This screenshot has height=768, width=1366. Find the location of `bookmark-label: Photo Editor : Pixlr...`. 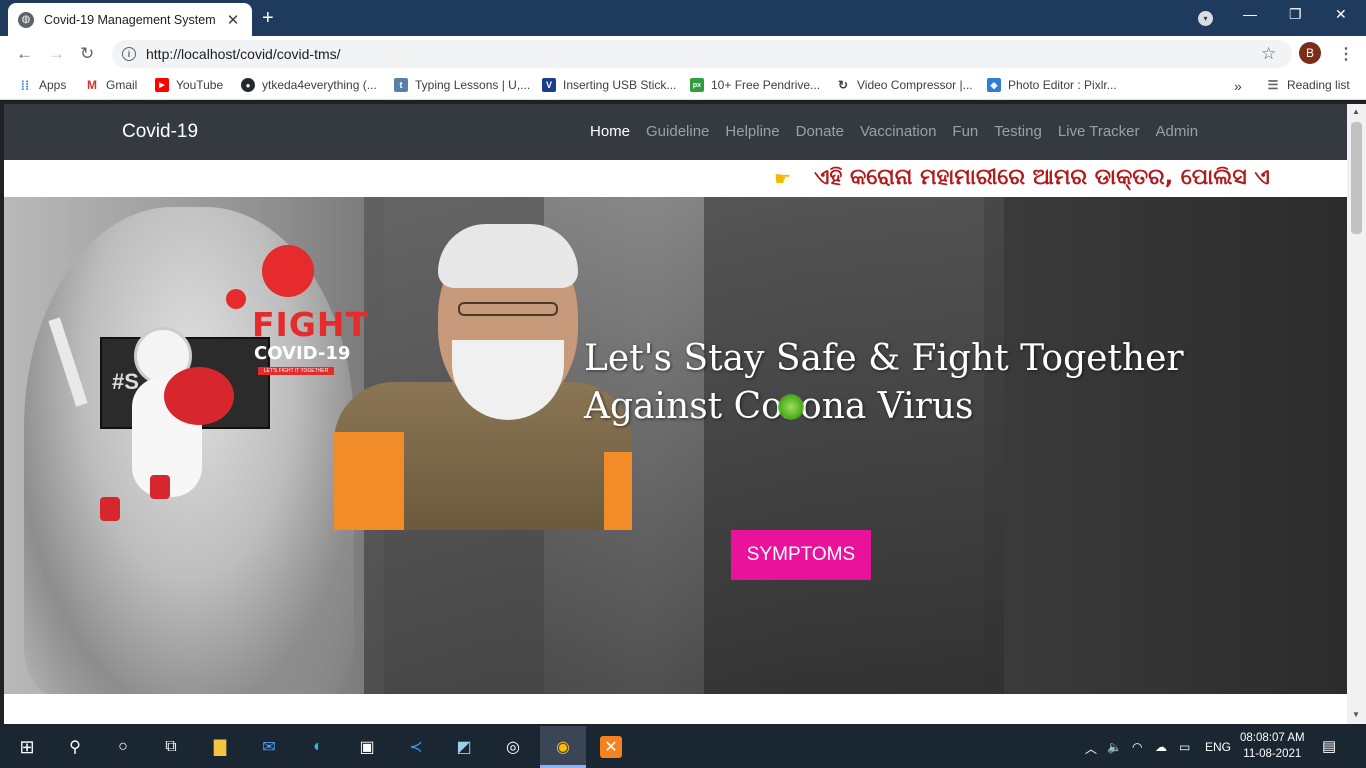

bookmark-label: Photo Editor : Pixlr... is located at coordinates (1062, 85).